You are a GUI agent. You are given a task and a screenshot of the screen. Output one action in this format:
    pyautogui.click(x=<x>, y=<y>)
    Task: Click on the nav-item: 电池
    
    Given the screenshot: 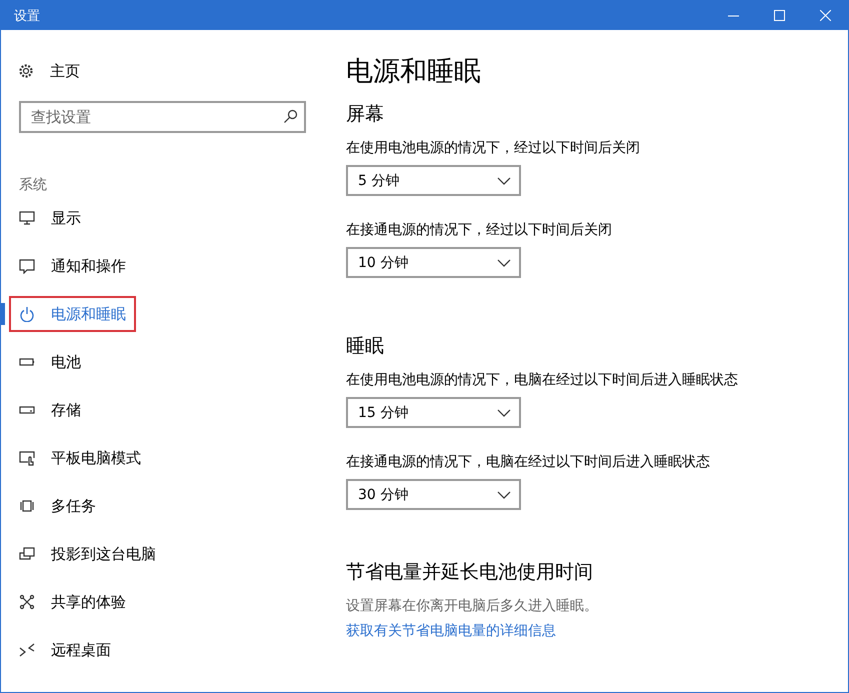 What is the action you would take?
    pyautogui.click(x=50, y=362)
    